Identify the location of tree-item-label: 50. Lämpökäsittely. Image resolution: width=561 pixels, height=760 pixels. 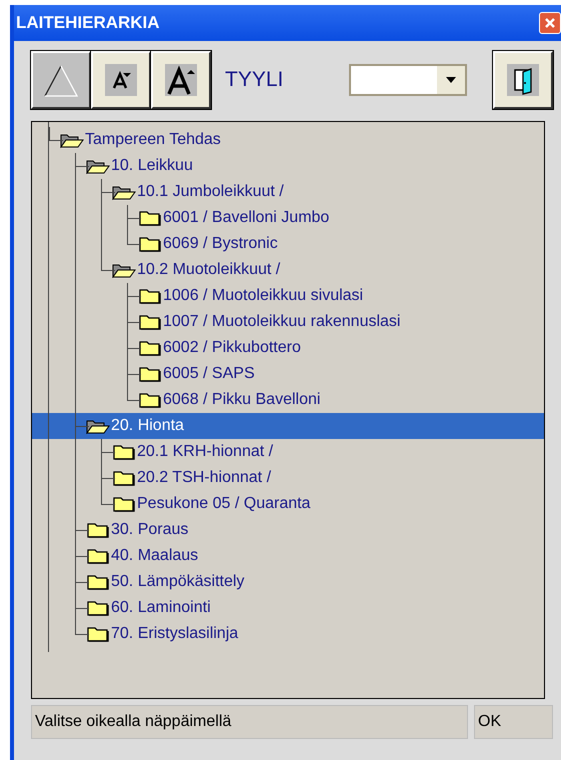
(177, 582).